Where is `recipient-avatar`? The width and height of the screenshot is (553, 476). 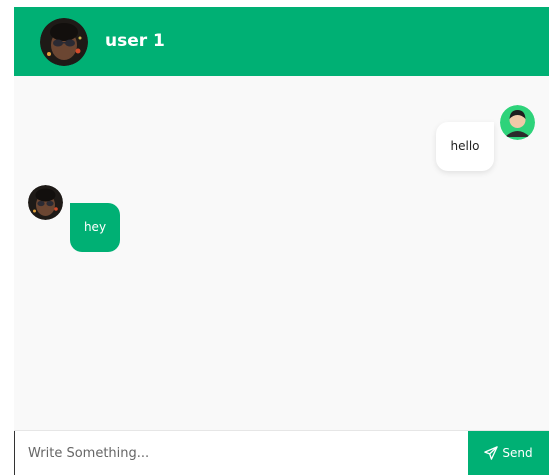
recipient-avatar is located at coordinates (45, 202).